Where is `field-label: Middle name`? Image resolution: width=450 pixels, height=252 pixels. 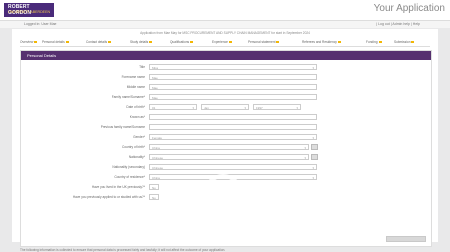
field-label: Middle name is located at coordinates (135, 87).